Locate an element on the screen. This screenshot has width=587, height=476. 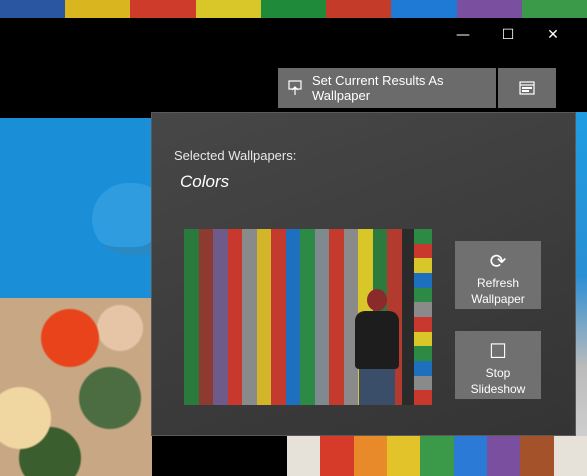
close-button: ✕ is located at coordinates (553, 35).